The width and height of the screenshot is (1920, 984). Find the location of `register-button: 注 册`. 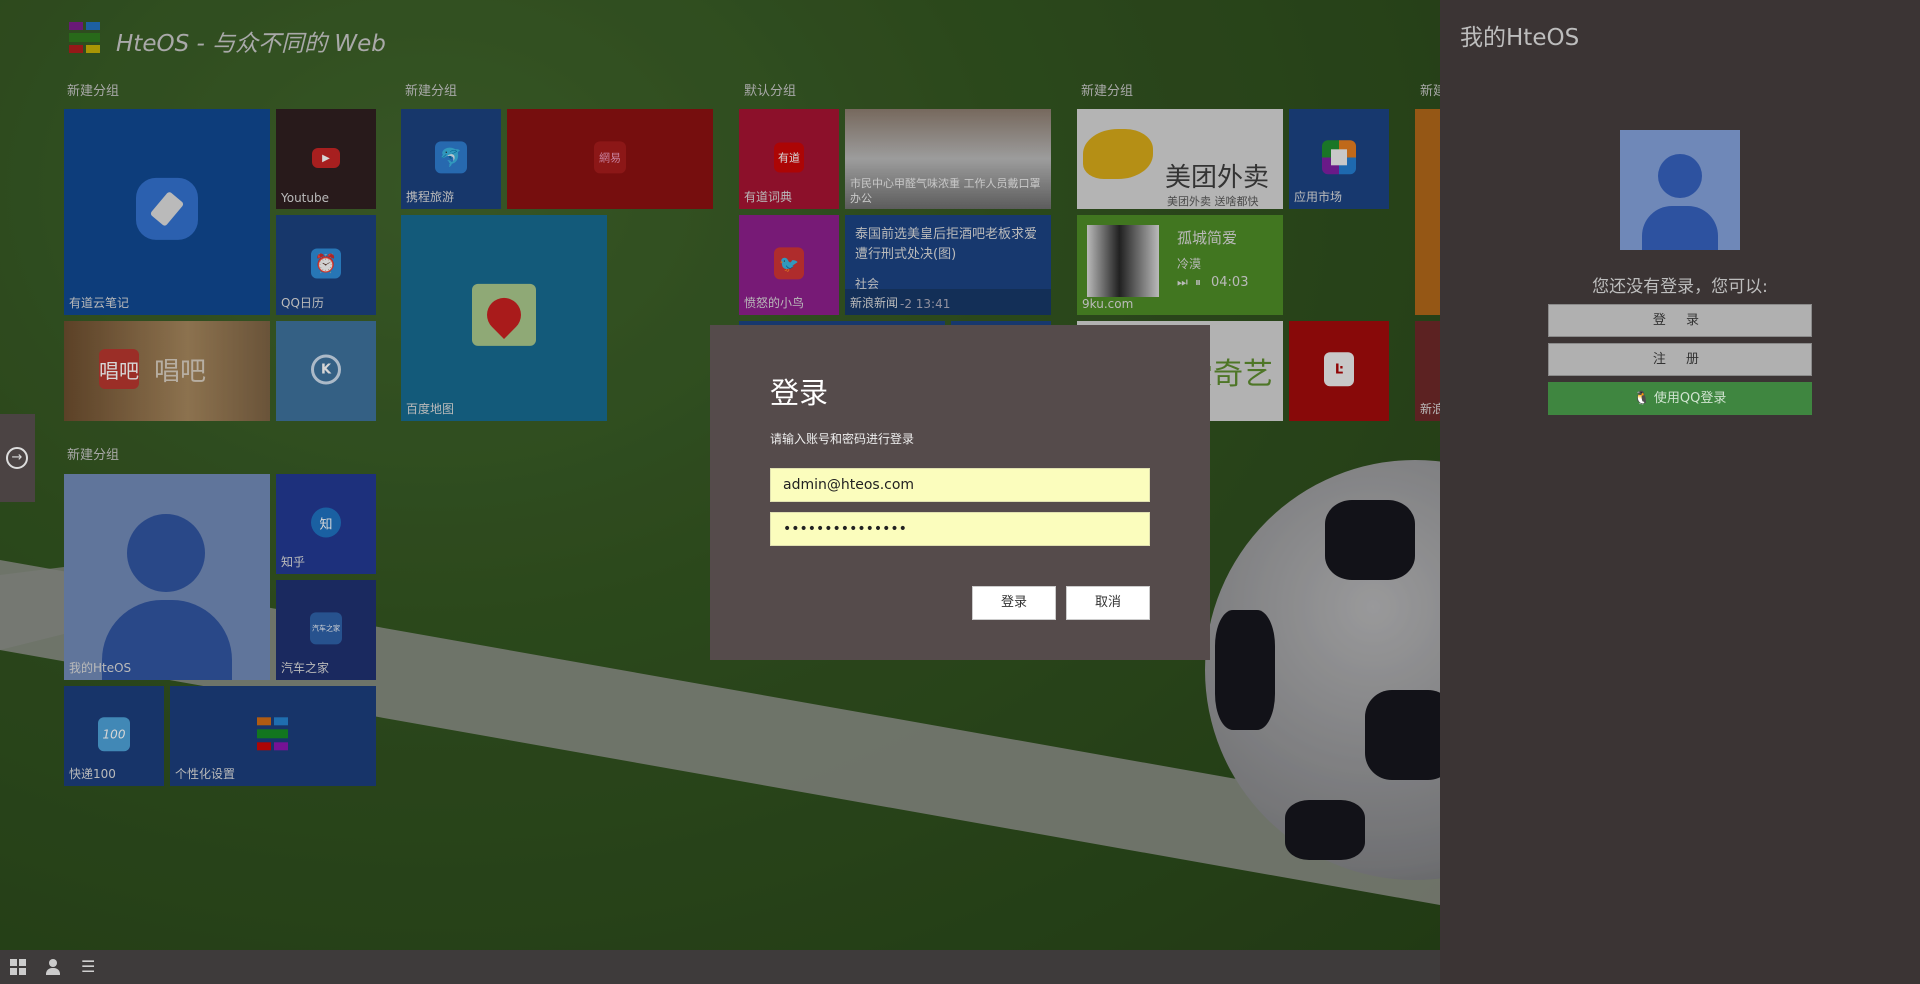

register-button: 注 册 is located at coordinates (1680, 359).